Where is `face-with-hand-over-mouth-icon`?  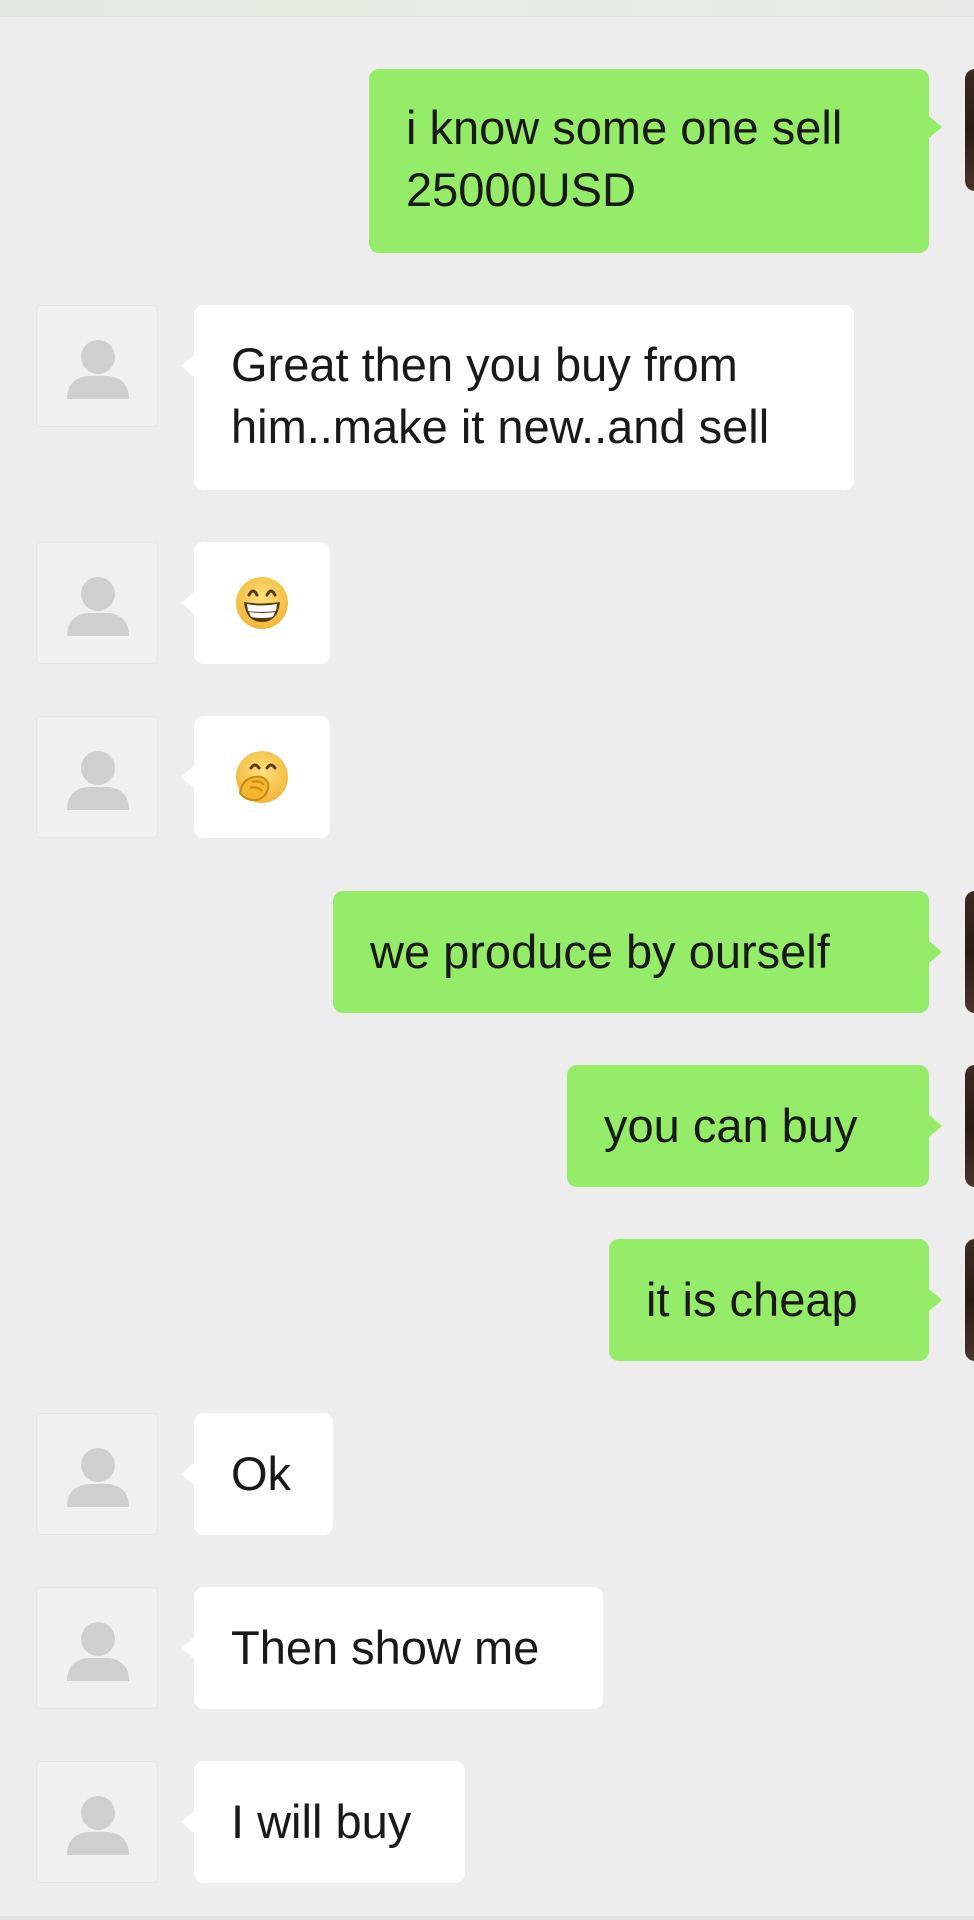 face-with-hand-over-mouth-icon is located at coordinates (262, 777).